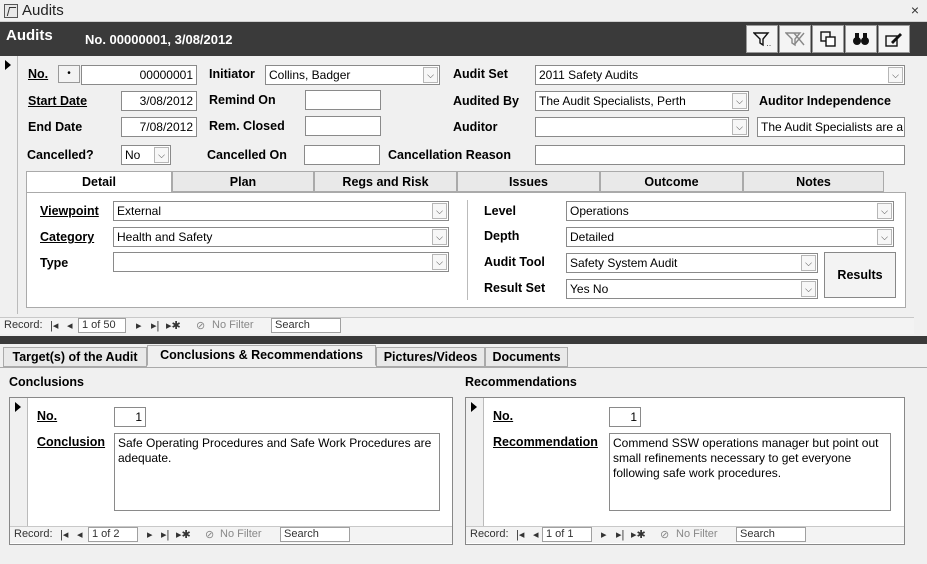 This screenshot has width=927, height=564. What do you see at coordinates (730, 237) in the screenshot?
I see `depth-combo: Detailed ⌵` at bounding box center [730, 237].